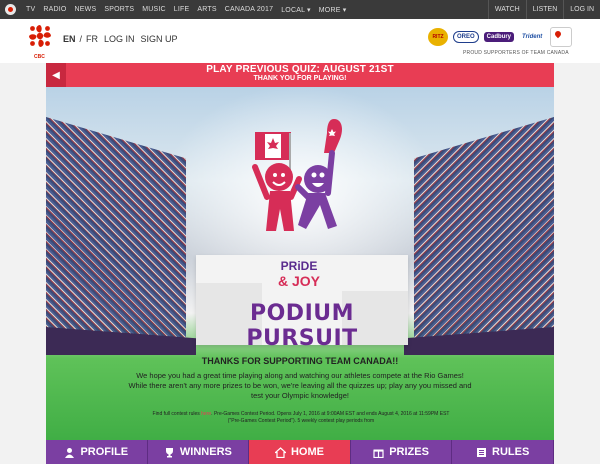 Image resolution: width=600 pixels, height=464 pixels. I want to click on nav-link-more: MORE ▾, so click(333, 10).